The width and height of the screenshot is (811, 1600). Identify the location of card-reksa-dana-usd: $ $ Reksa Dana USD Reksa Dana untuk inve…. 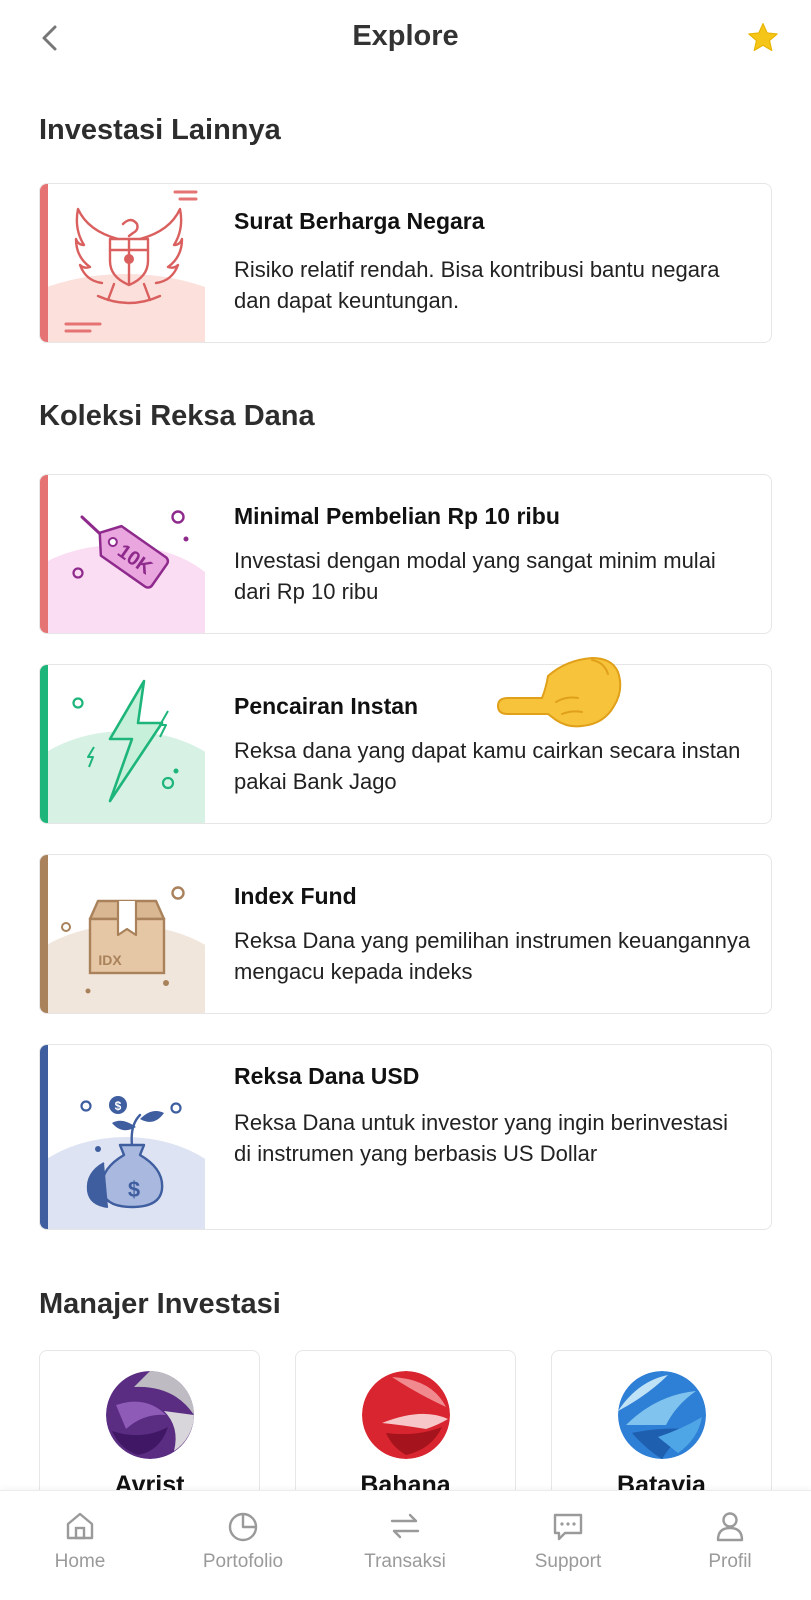
(405, 1137).